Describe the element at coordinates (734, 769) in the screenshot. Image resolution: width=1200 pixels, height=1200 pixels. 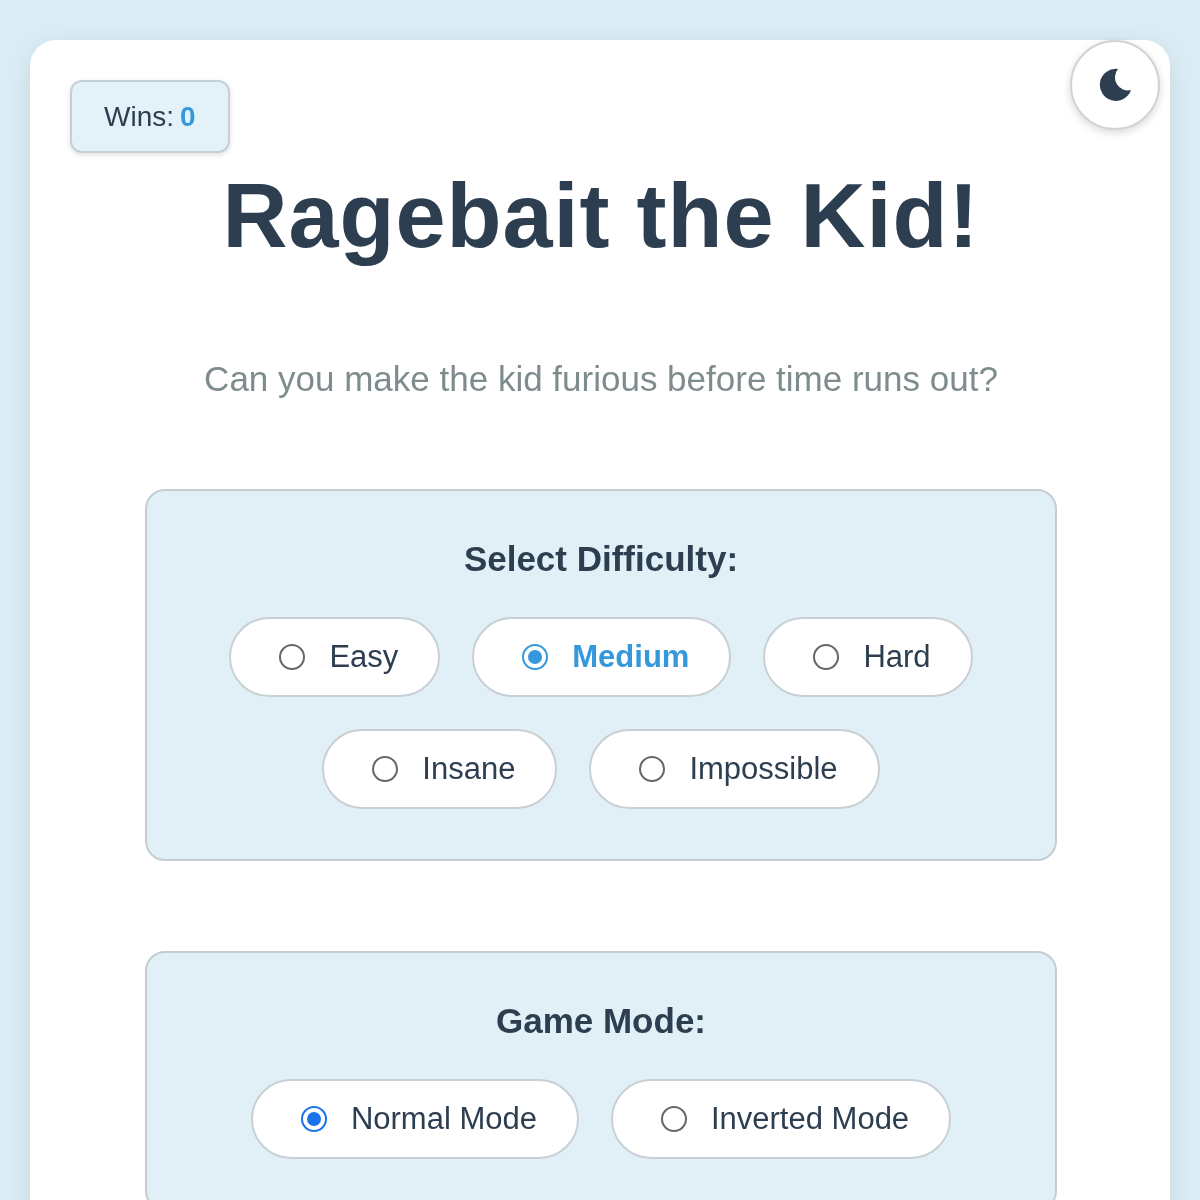
I see `radio-option: Impossible` at that location.